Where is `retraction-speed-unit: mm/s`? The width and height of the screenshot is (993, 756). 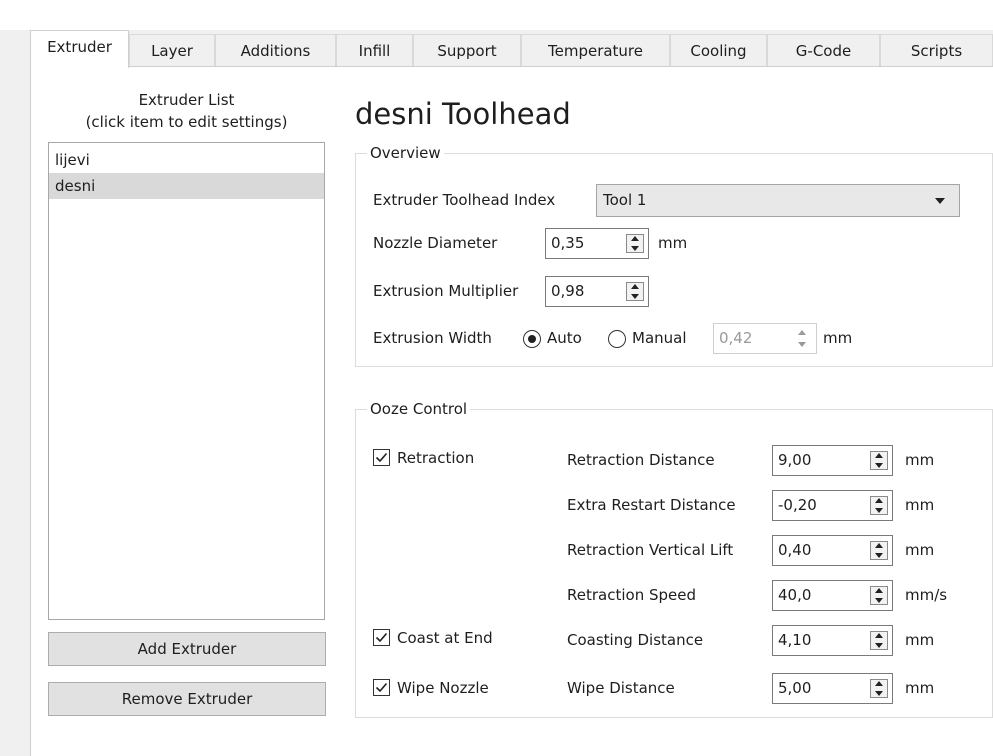 retraction-speed-unit: mm/s is located at coordinates (926, 595).